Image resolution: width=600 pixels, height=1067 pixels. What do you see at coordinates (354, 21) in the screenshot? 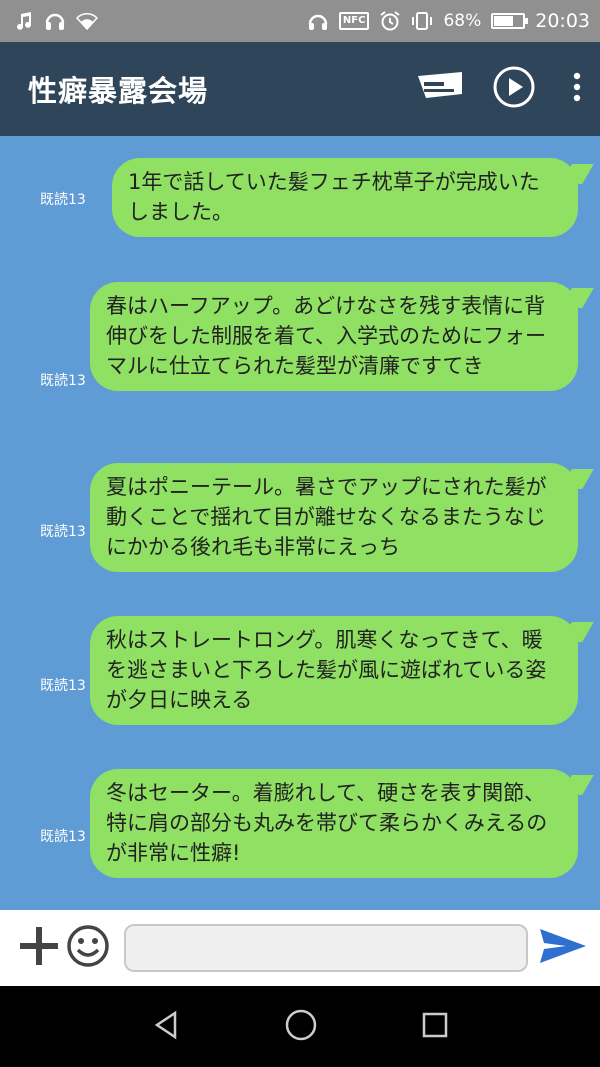
I see `nfc-icon: NFC` at bounding box center [354, 21].